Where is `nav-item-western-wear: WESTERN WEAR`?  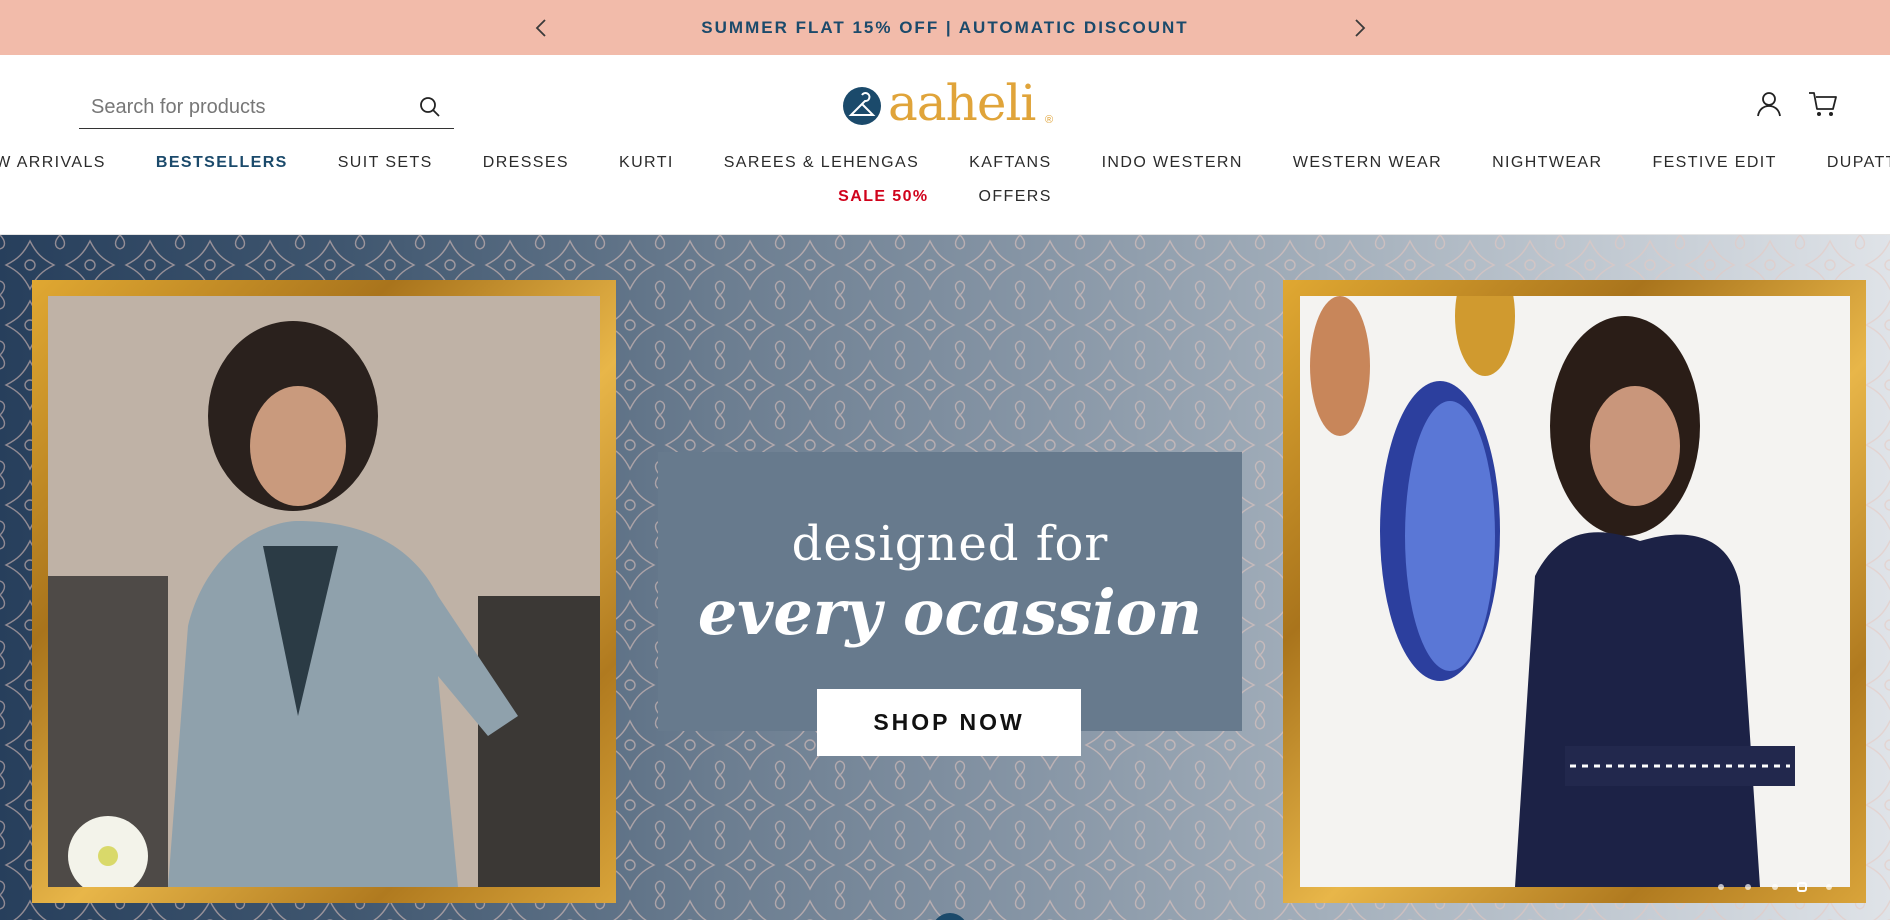 nav-item-western-wear: WESTERN WEAR is located at coordinates (1367, 163).